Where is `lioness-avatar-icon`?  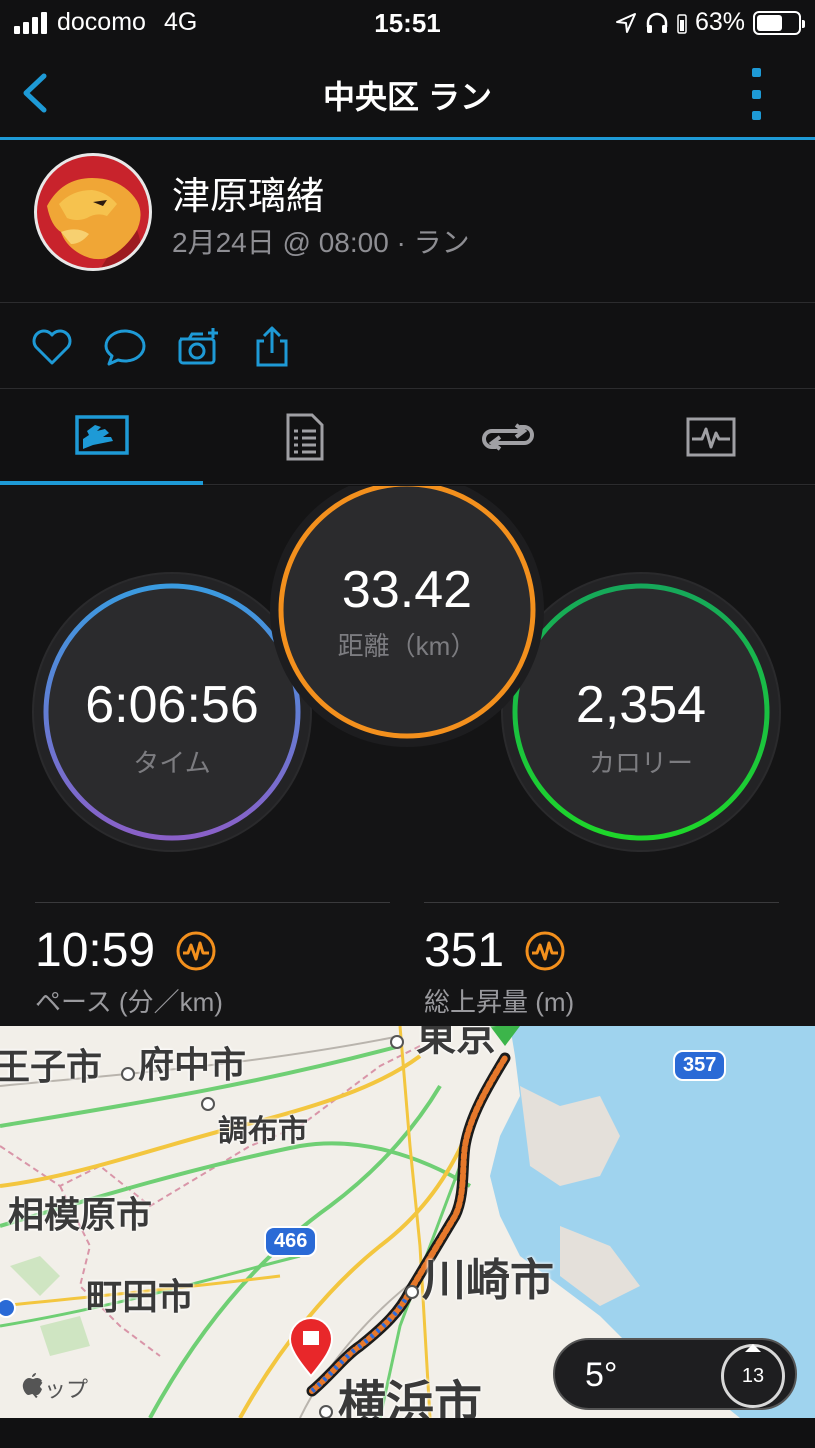 lioness-avatar-icon is located at coordinates (94, 223).